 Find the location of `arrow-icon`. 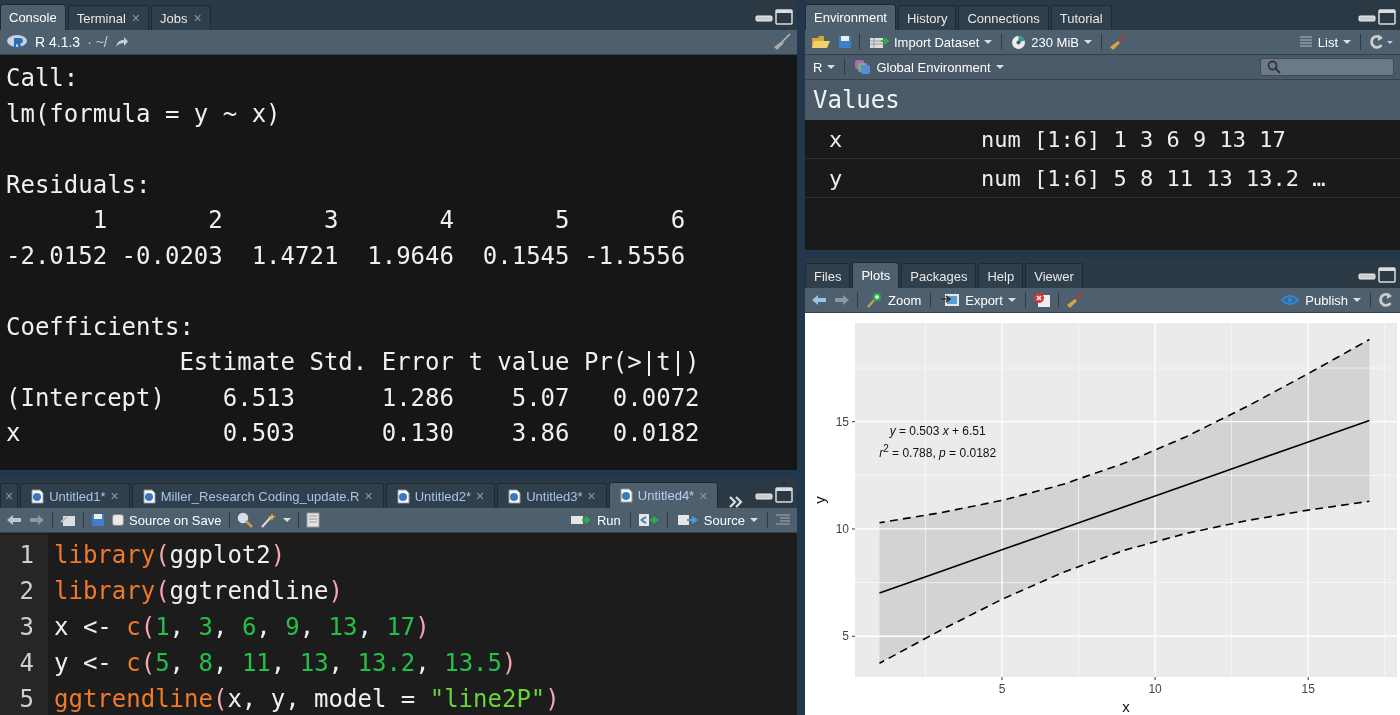

arrow-icon is located at coordinates (121, 42).